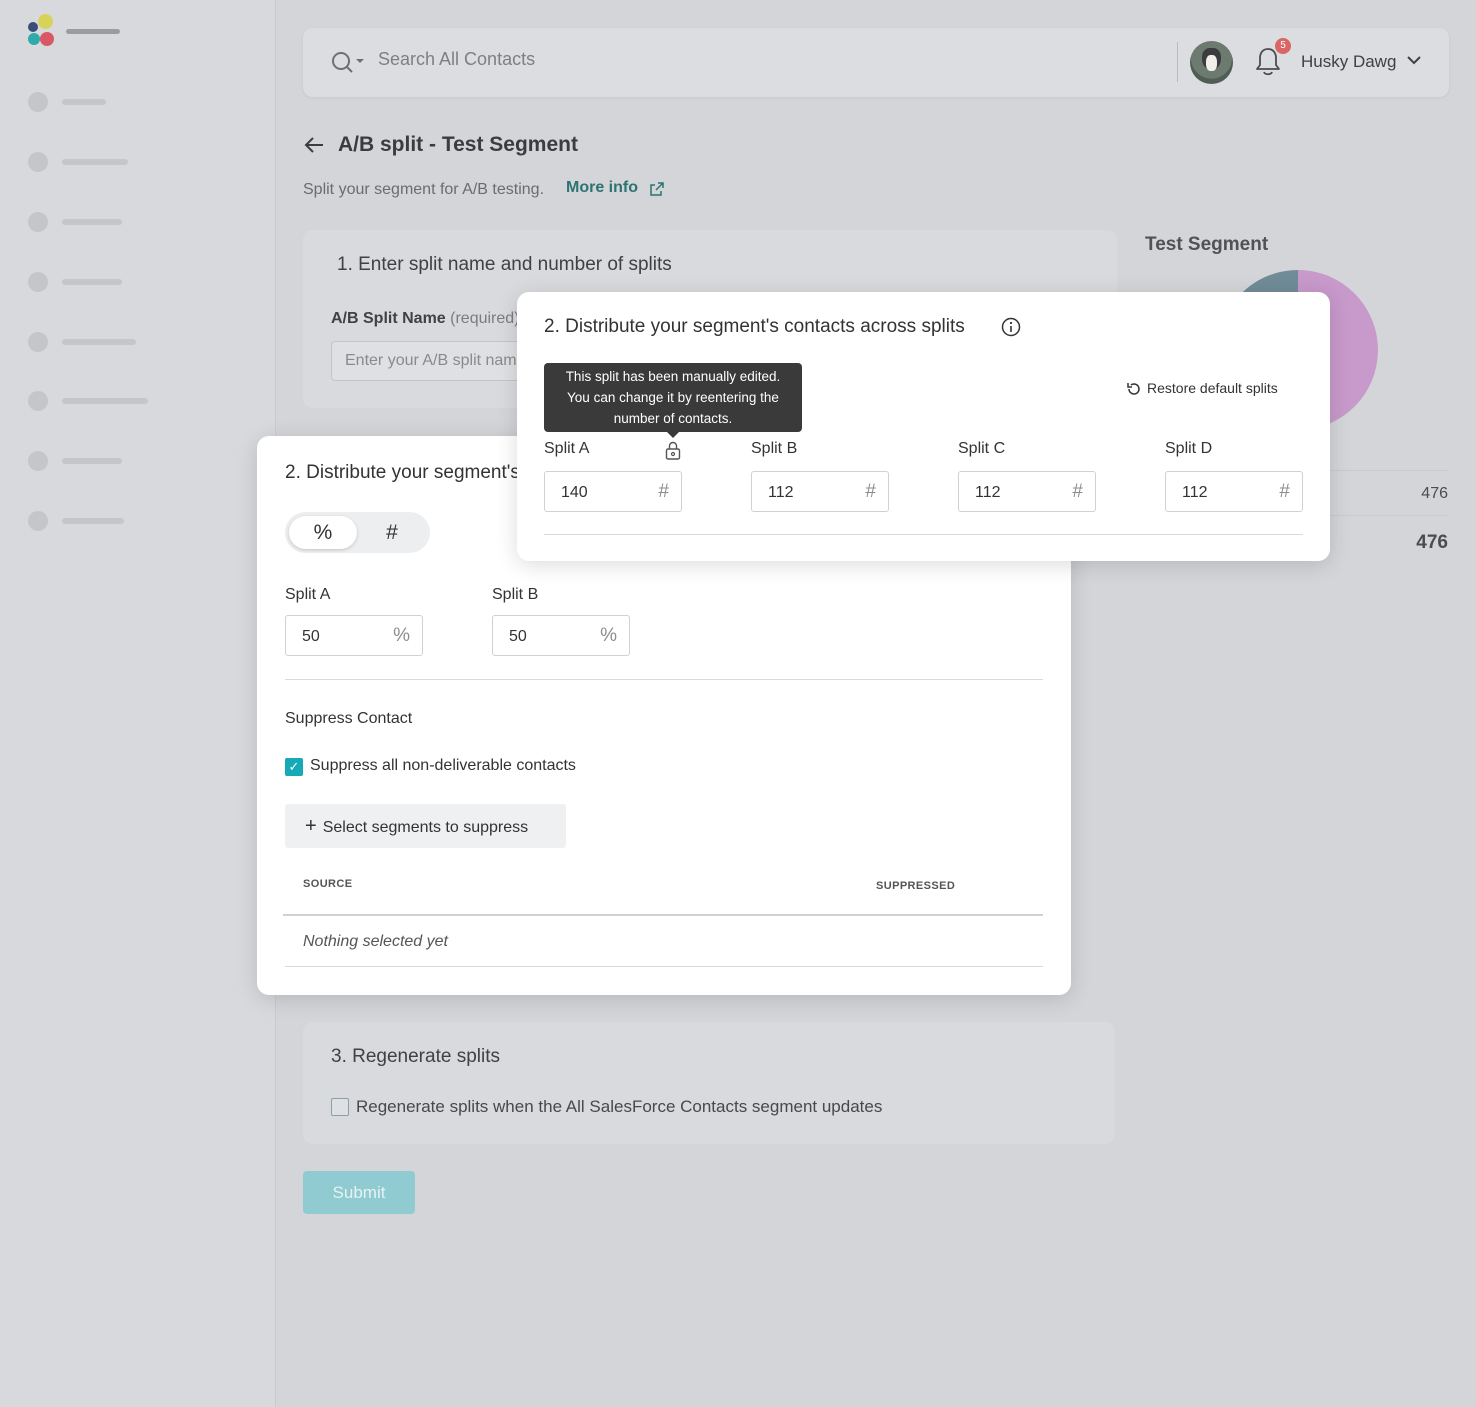  I want to click on split-c-value: 112, so click(988, 492).